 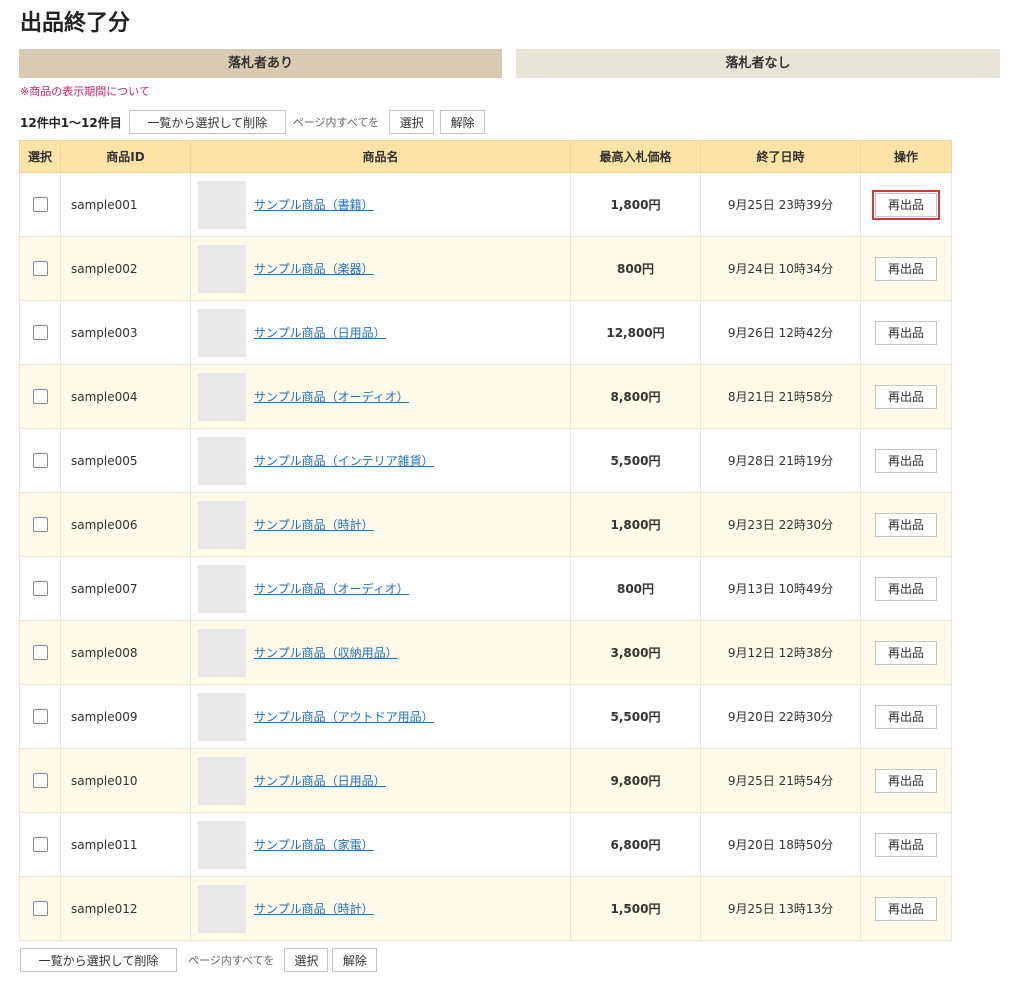 I want to click on item-id: sample011, so click(x=125, y=844).